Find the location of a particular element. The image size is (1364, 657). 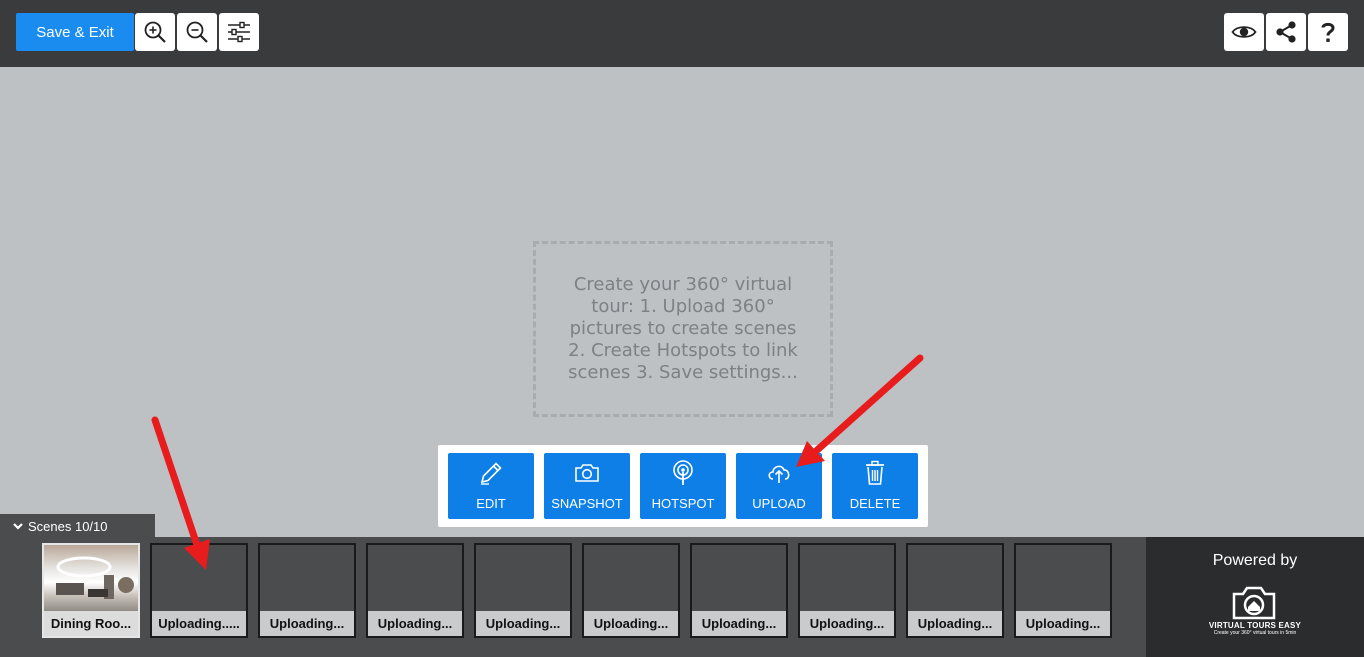

share-icon is located at coordinates (1286, 32).